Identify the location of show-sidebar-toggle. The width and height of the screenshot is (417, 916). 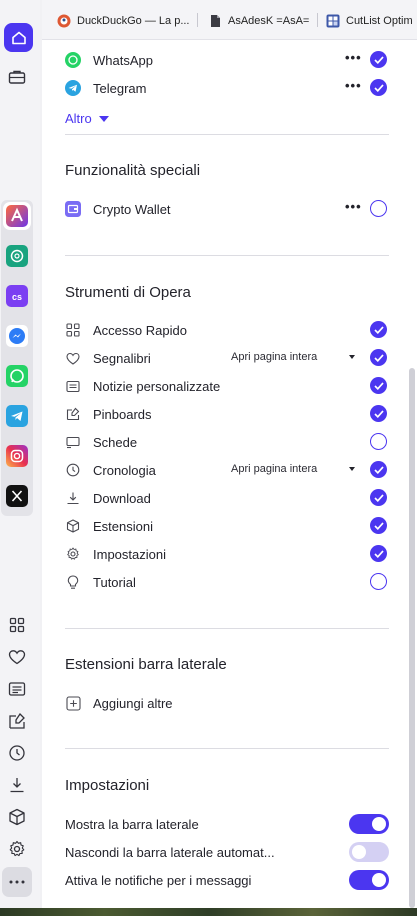
(369, 824).